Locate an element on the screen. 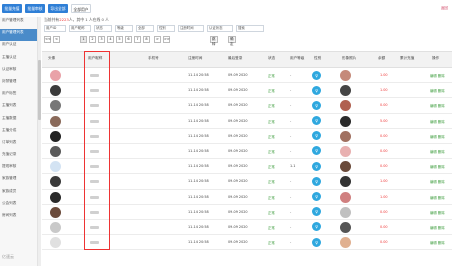 This screenshot has width=454, height=266. sidebar-item: 主播分成 is located at coordinates (18, 133).